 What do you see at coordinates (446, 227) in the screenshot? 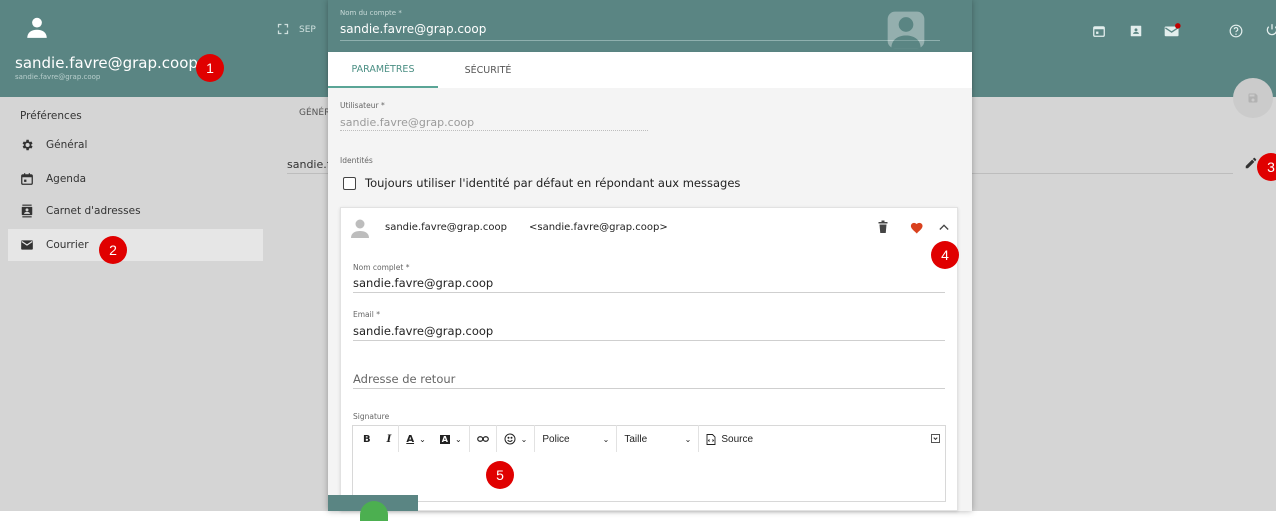
I see `identity-header-name: sandie.favre@grap.coop` at bounding box center [446, 227].